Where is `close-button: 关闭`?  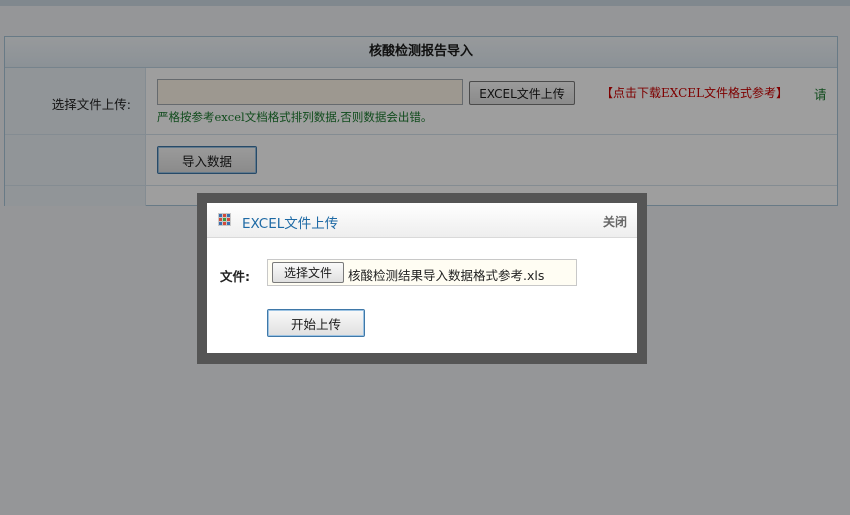 close-button: 关闭 is located at coordinates (615, 221).